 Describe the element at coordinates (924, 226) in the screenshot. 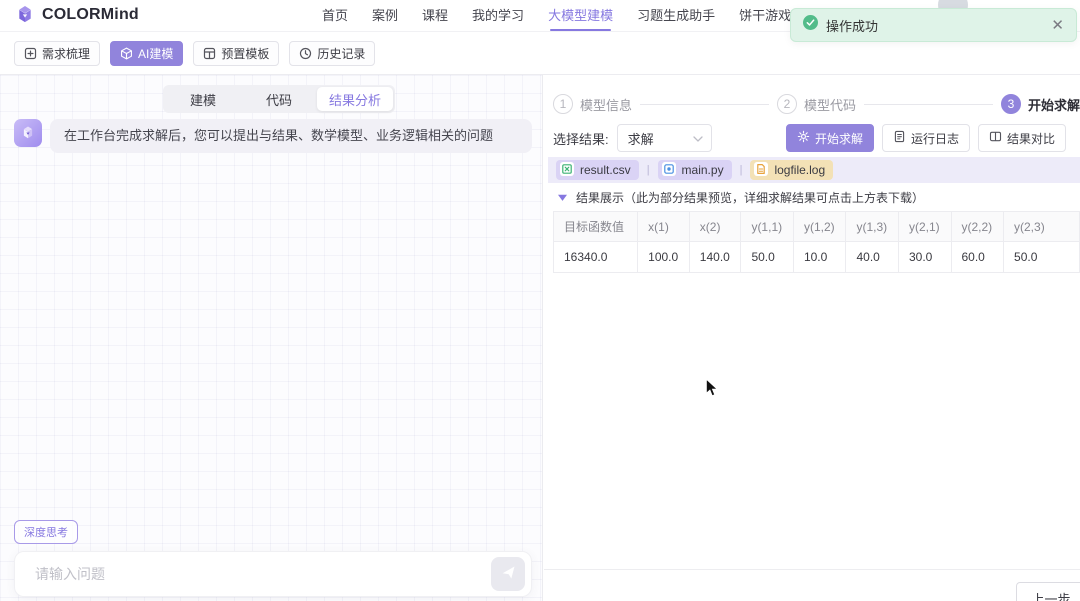

I see `table-header-cell: y(2,1)` at that location.